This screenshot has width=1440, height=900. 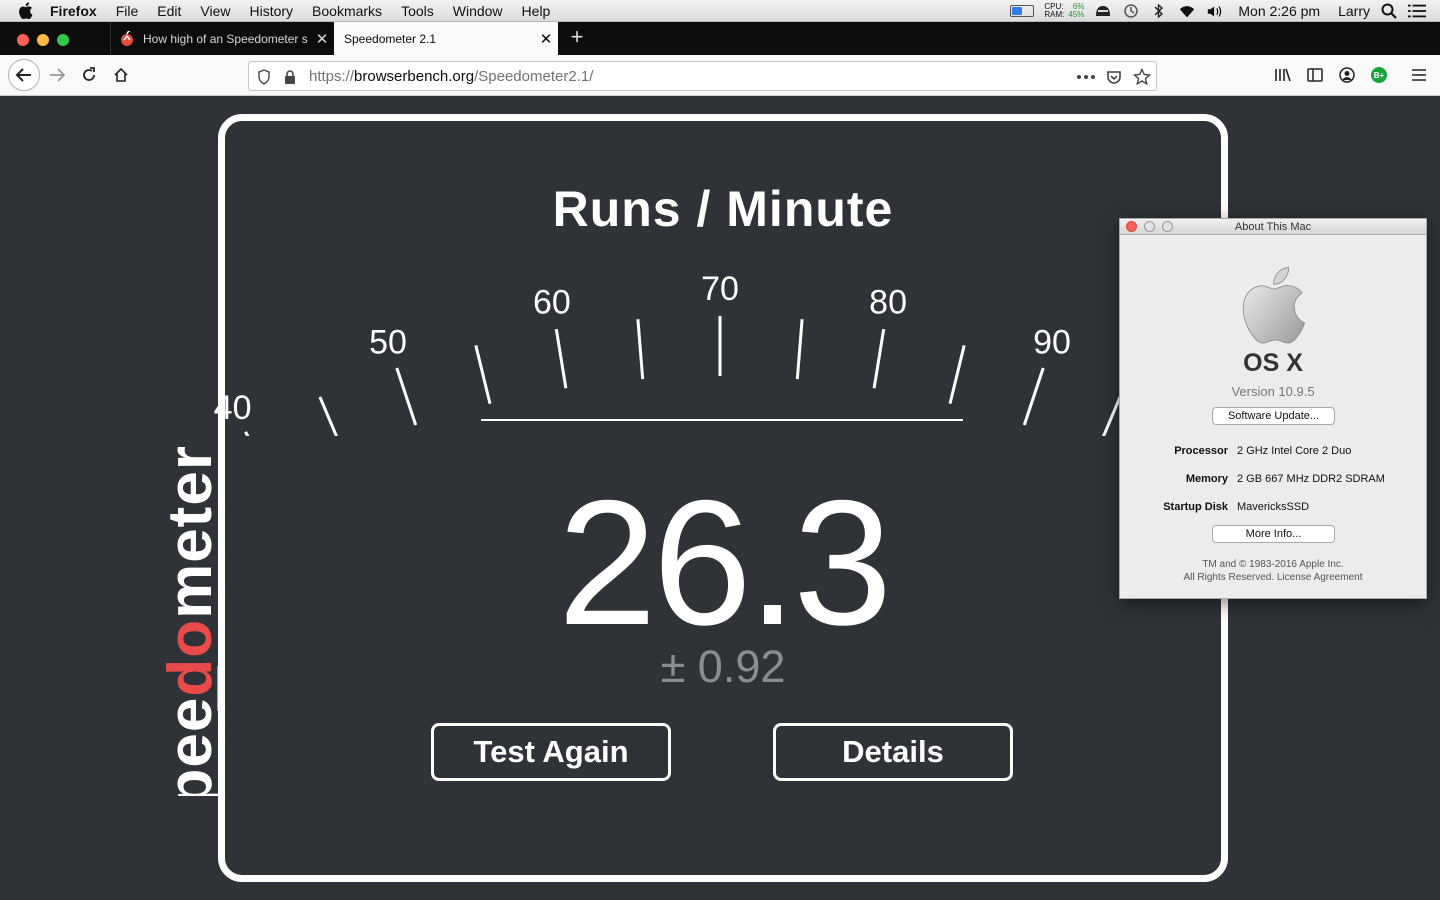 I want to click on tracking-protection-shield-icon, so click(x=264, y=77).